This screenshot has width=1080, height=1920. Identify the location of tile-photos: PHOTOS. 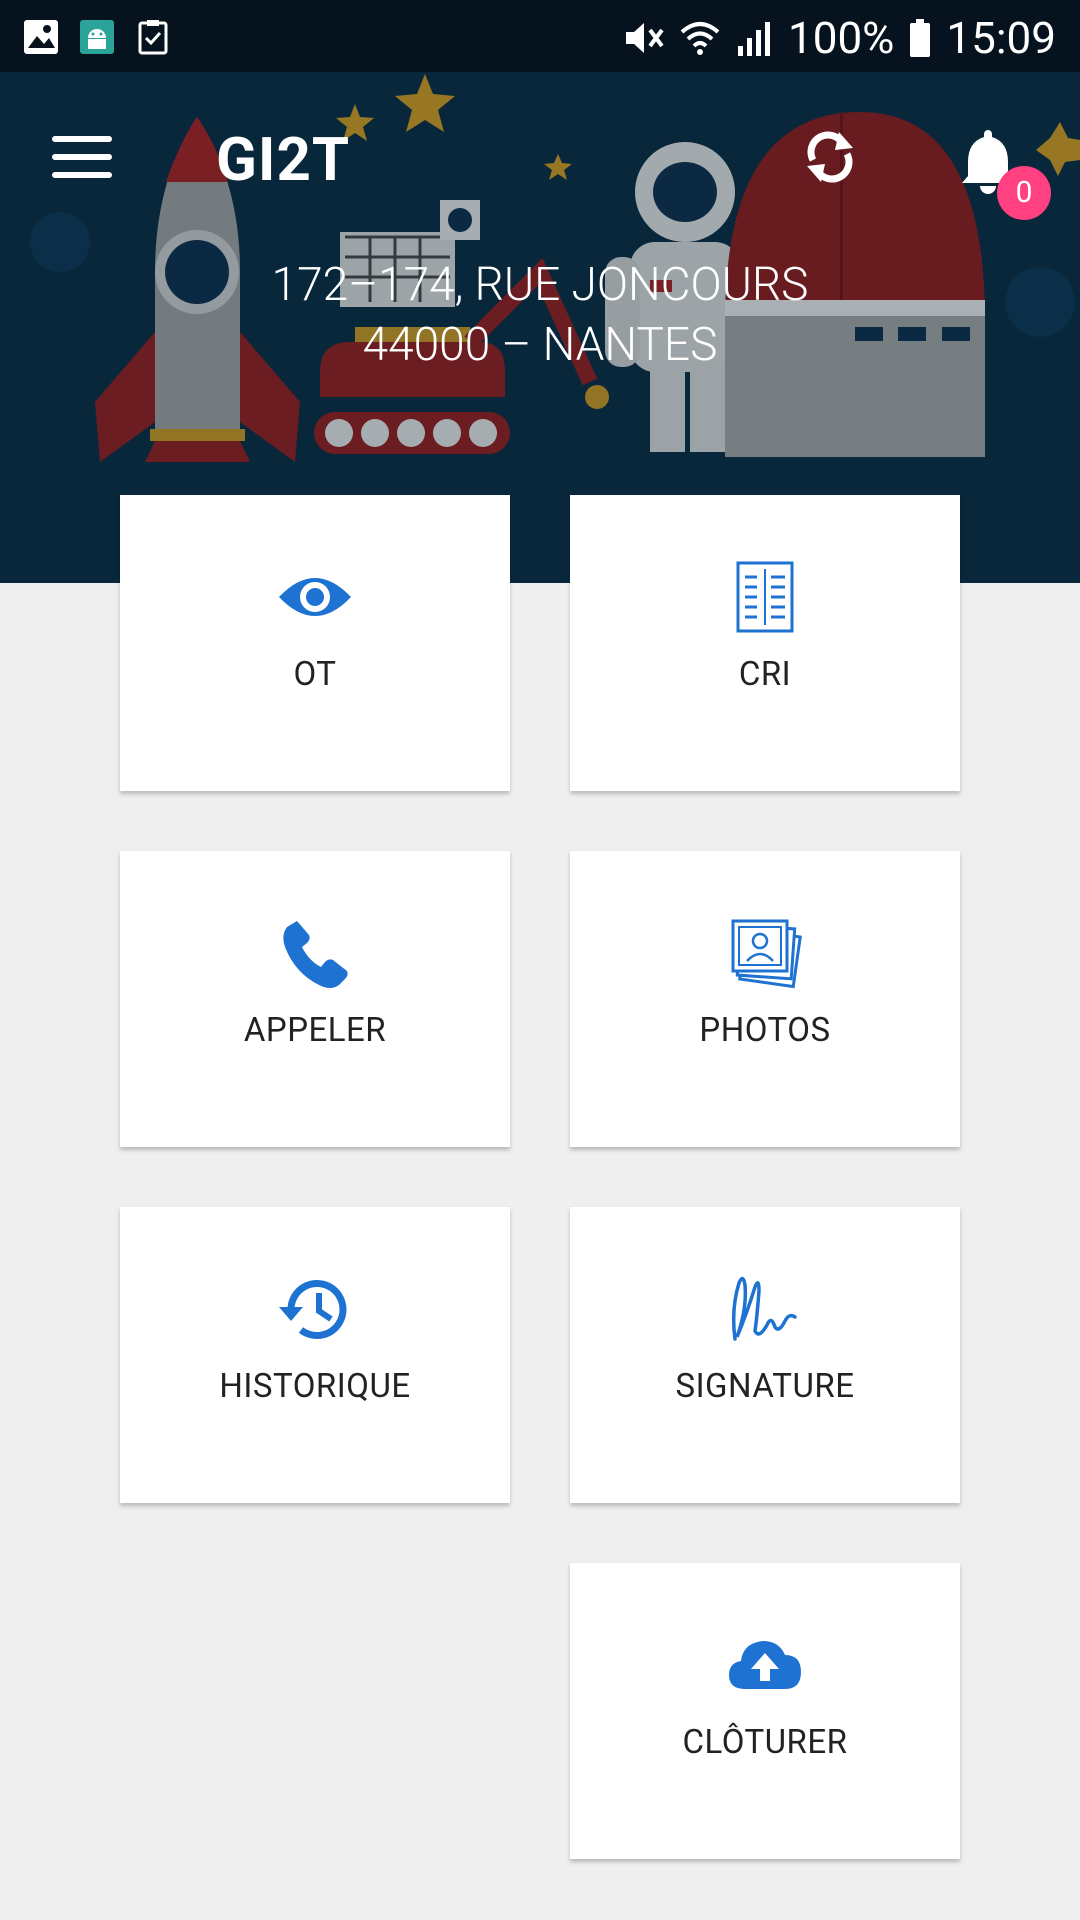
(765, 999).